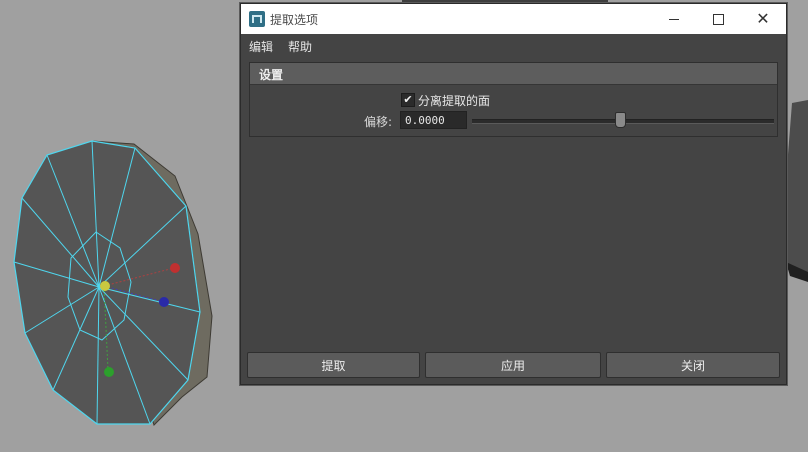 The image size is (808, 452). I want to click on checkmark-icon: ✔, so click(408, 99).